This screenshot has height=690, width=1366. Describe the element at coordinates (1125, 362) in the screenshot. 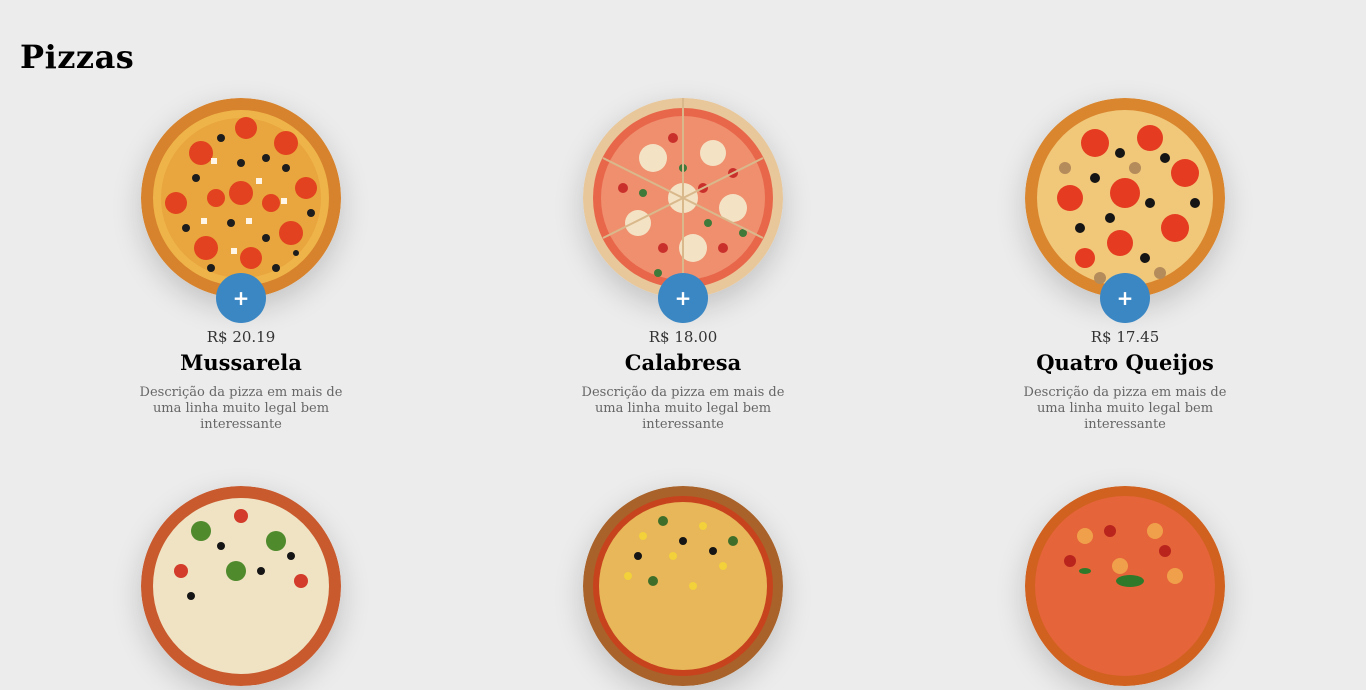

I see `pizza-name: Quatro Queijos` at that location.